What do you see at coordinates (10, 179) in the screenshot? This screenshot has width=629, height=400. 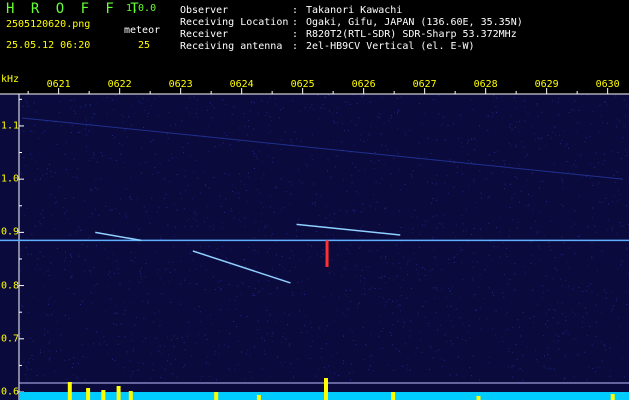 I see `y-tick-label: 1.0` at bounding box center [10, 179].